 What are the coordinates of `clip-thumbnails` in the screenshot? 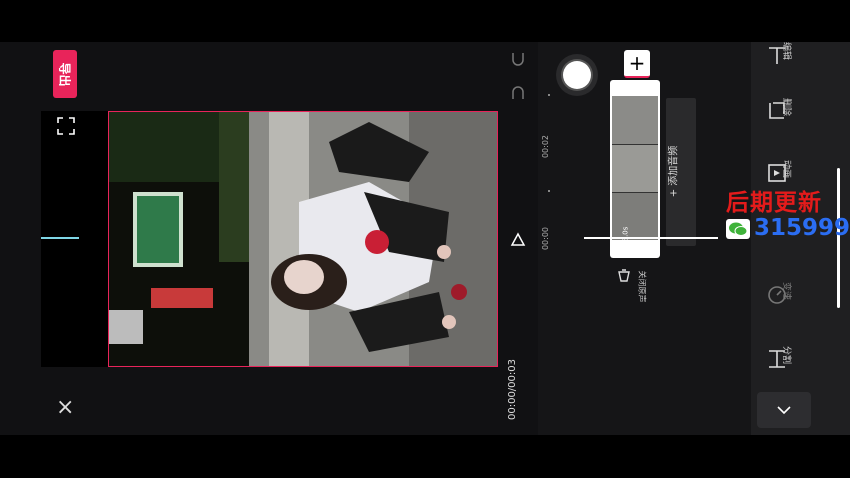 It's located at (635, 168).